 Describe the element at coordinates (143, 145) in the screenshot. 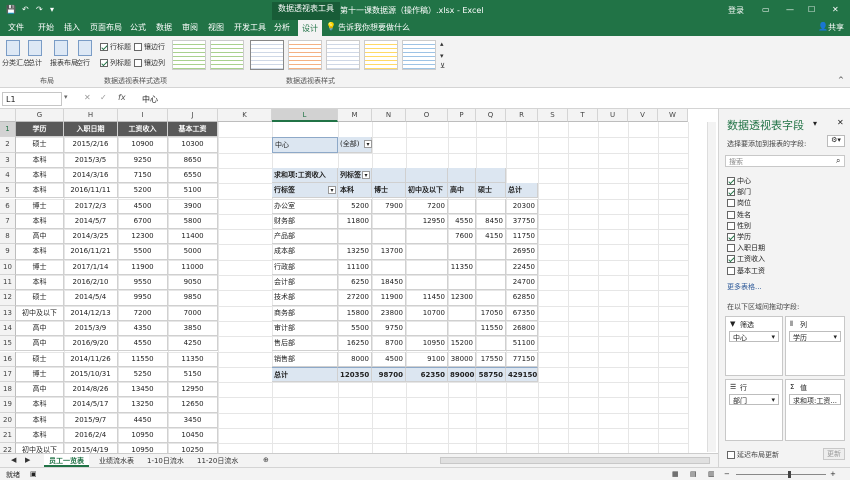

I see `source-cell: 10900` at that location.